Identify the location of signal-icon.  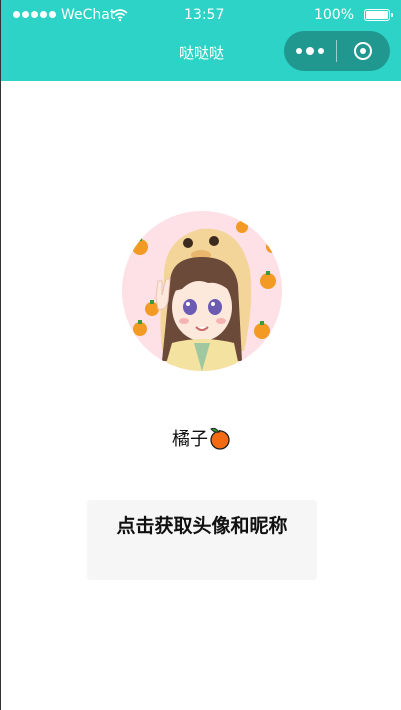
(34, 14).